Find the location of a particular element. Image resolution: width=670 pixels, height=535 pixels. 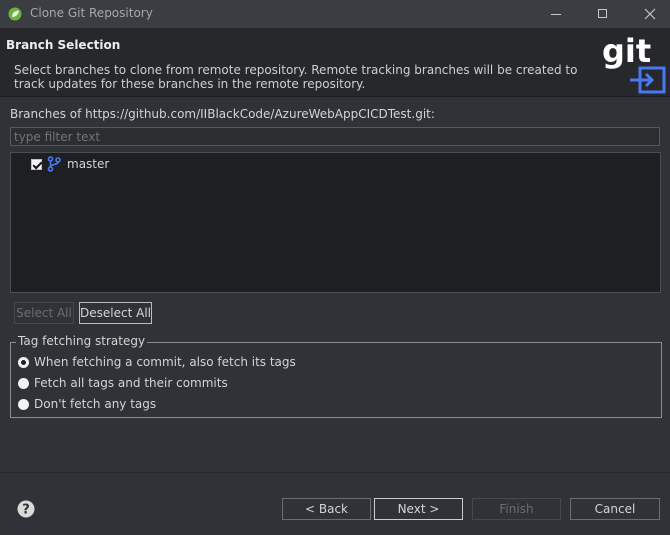

next-button: Next > is located at coordinates (418, 509).